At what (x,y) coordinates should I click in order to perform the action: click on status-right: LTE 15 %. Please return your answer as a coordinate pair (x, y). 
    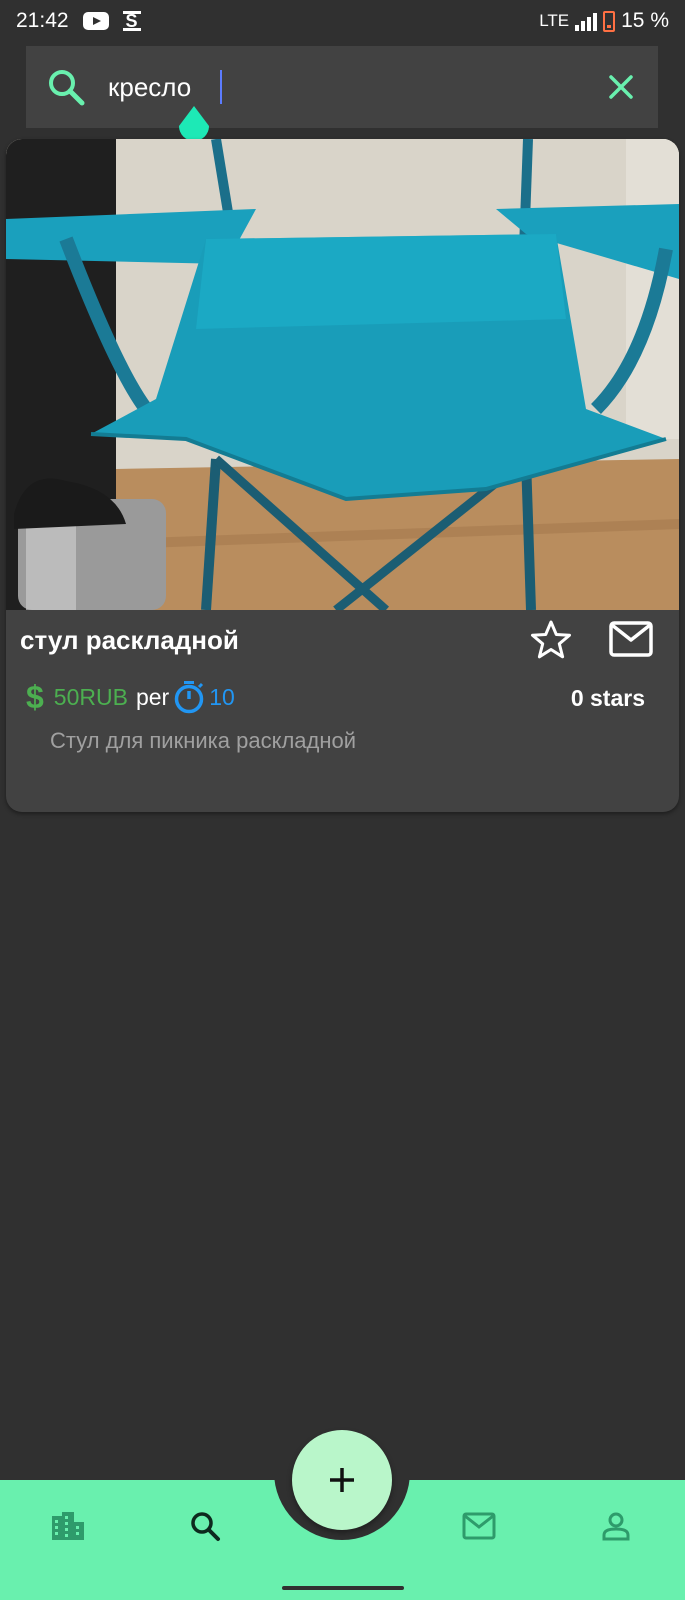
    Looking at the image, I should click on (604, 21).